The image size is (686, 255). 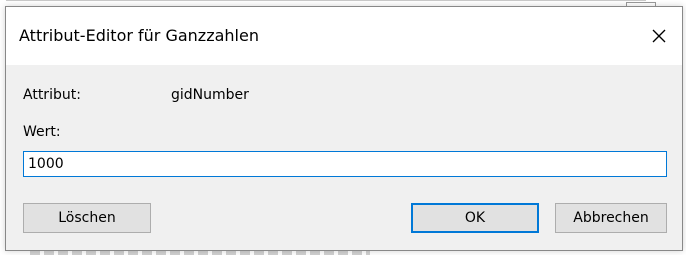 What do you see at coordinates (210, 95) in the screenshot?
I see `attribute-name-value: gidNumber` at bounding box center [210, 95].